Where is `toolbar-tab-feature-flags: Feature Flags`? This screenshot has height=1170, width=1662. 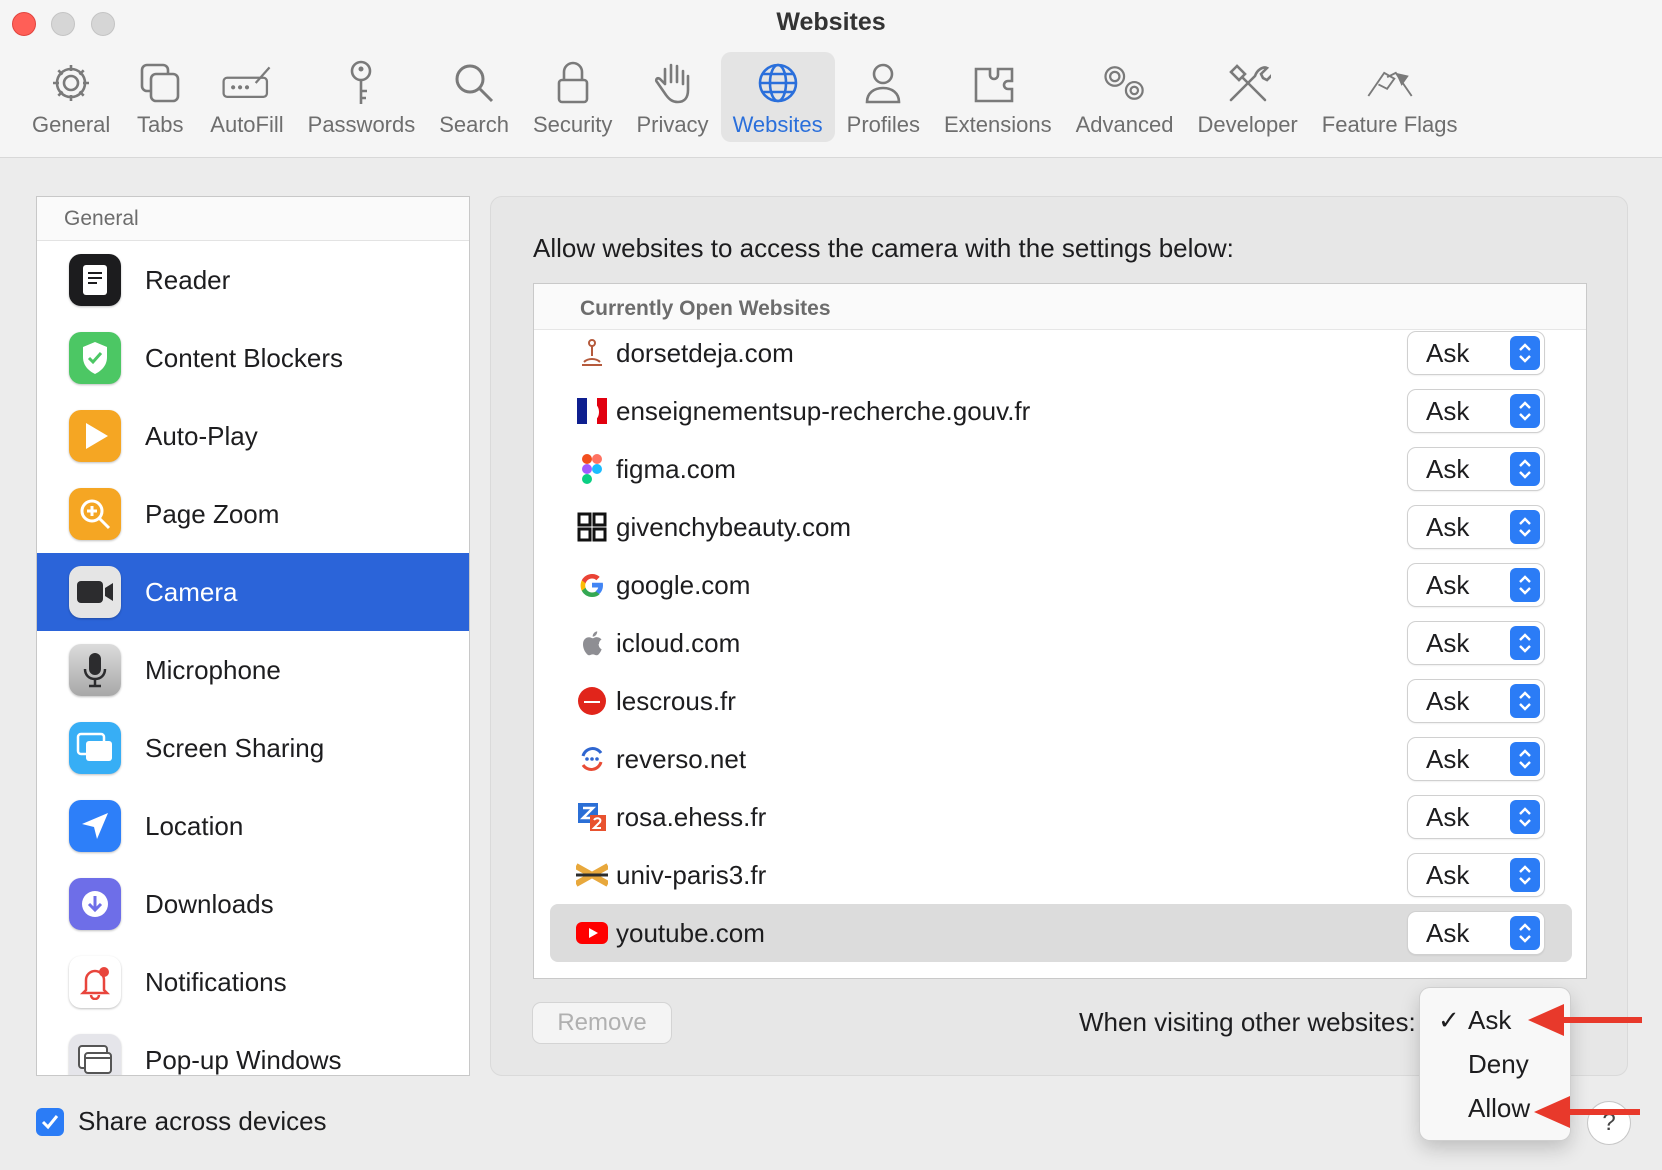 toolbar-tab-feature-flags: Feature Flags is located at coordinates (1390, 97).